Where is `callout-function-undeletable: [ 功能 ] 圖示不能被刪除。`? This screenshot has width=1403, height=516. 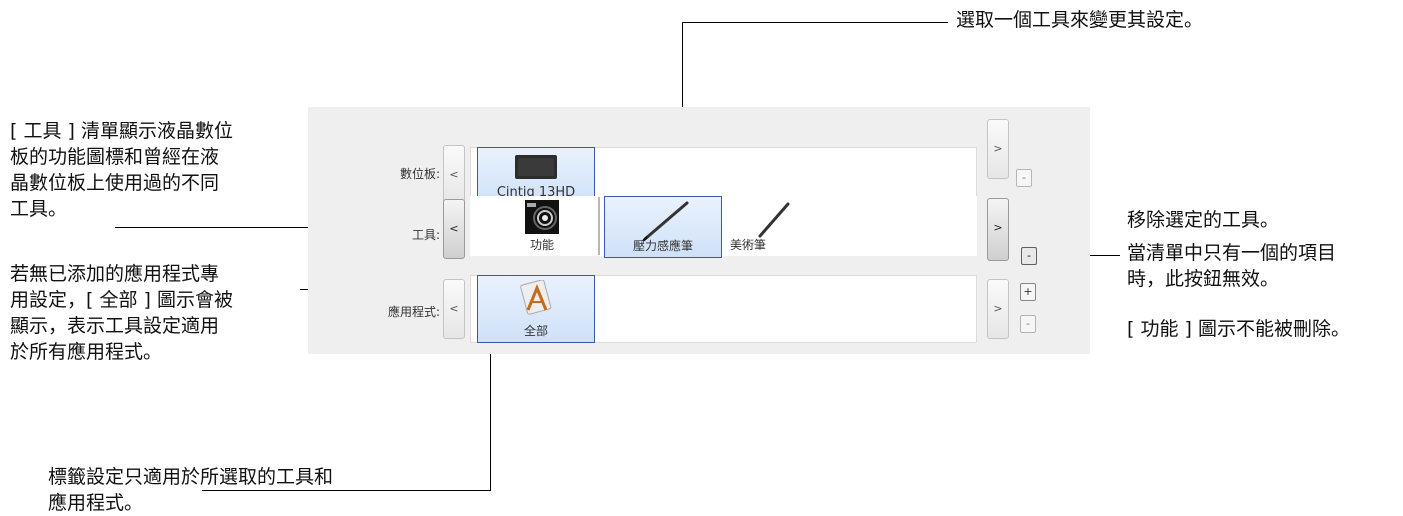
callout-function-undeletable: [ 功能 ] 圖示不能被刪除。 is located at coordinates (1238, 329).